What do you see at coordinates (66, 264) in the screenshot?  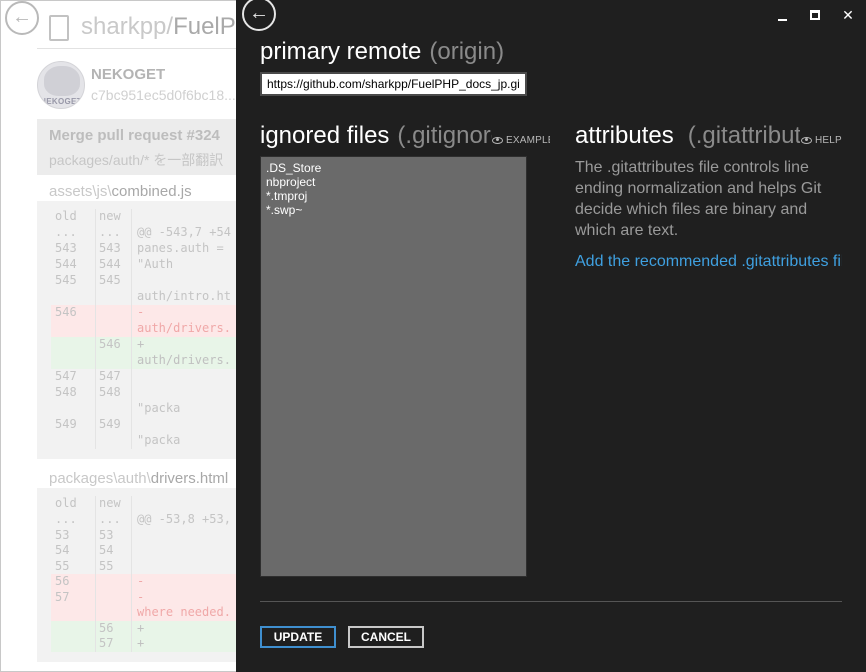 I see `old-line-number: 544` at bounding box center [66, 264].